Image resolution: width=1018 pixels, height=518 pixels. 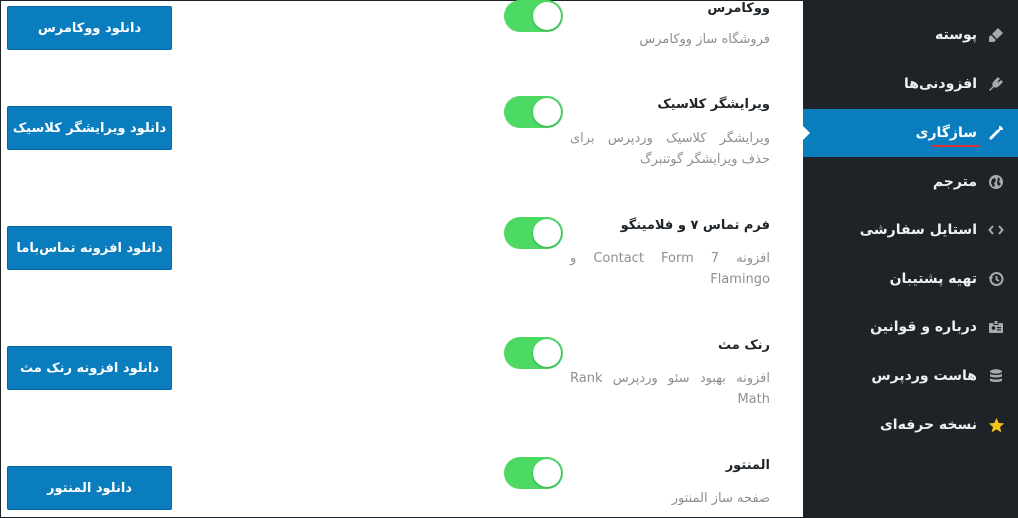 What do you see at coordinates (720, 498) in the screenshot?
I see `plugin-description: صفحه ساز المنتور` at bounding box center [720, 498].